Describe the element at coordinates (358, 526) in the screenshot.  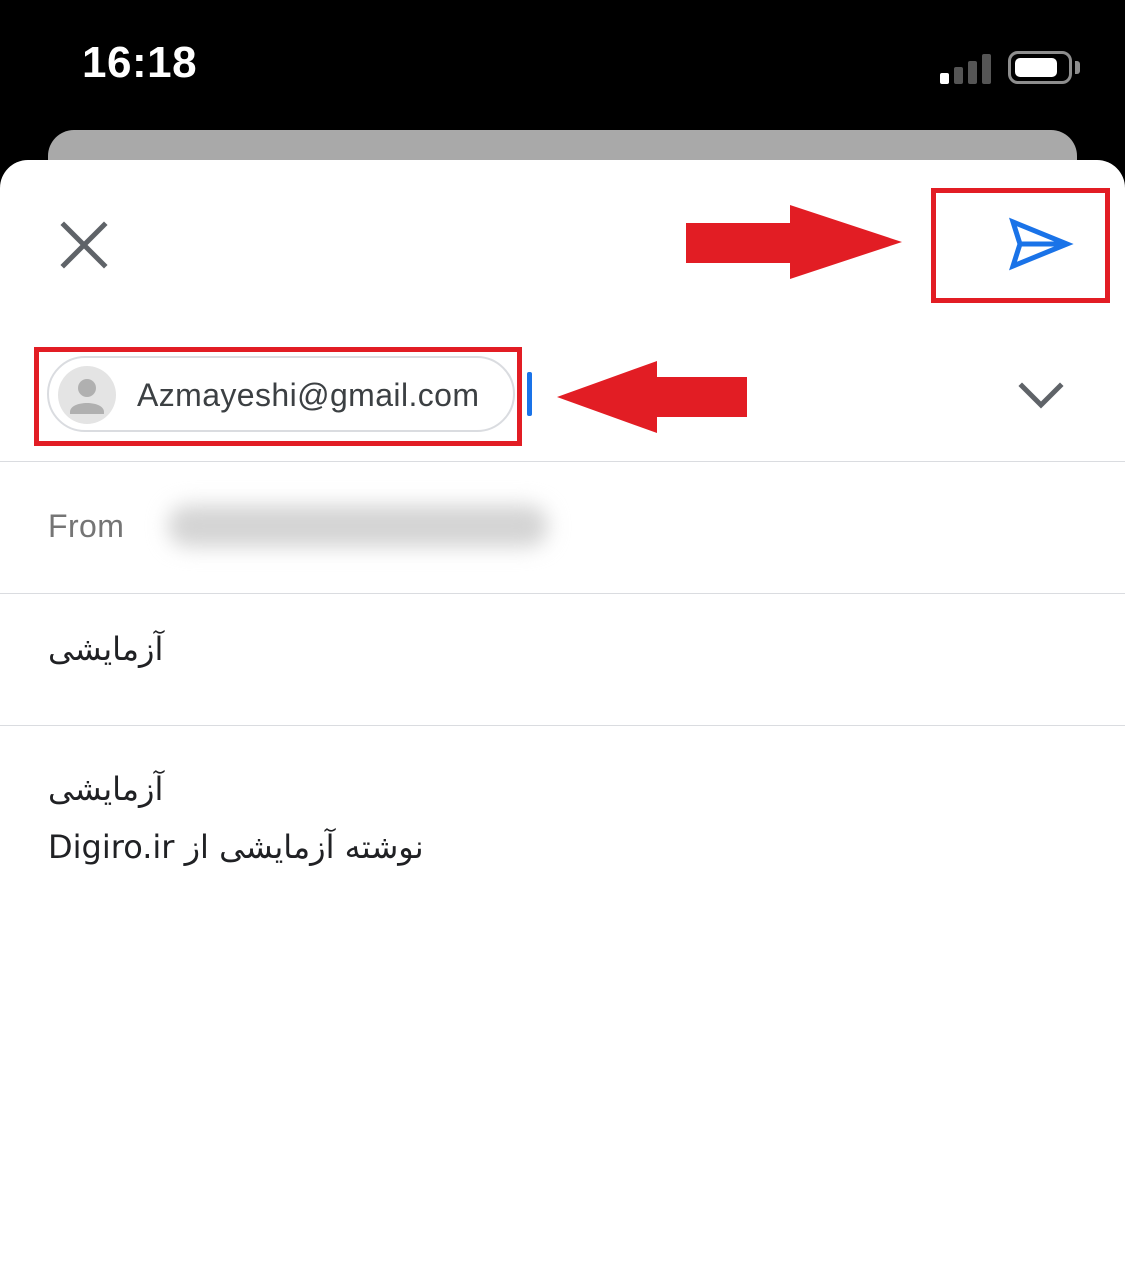
I see `from-account-redacted` at that location.